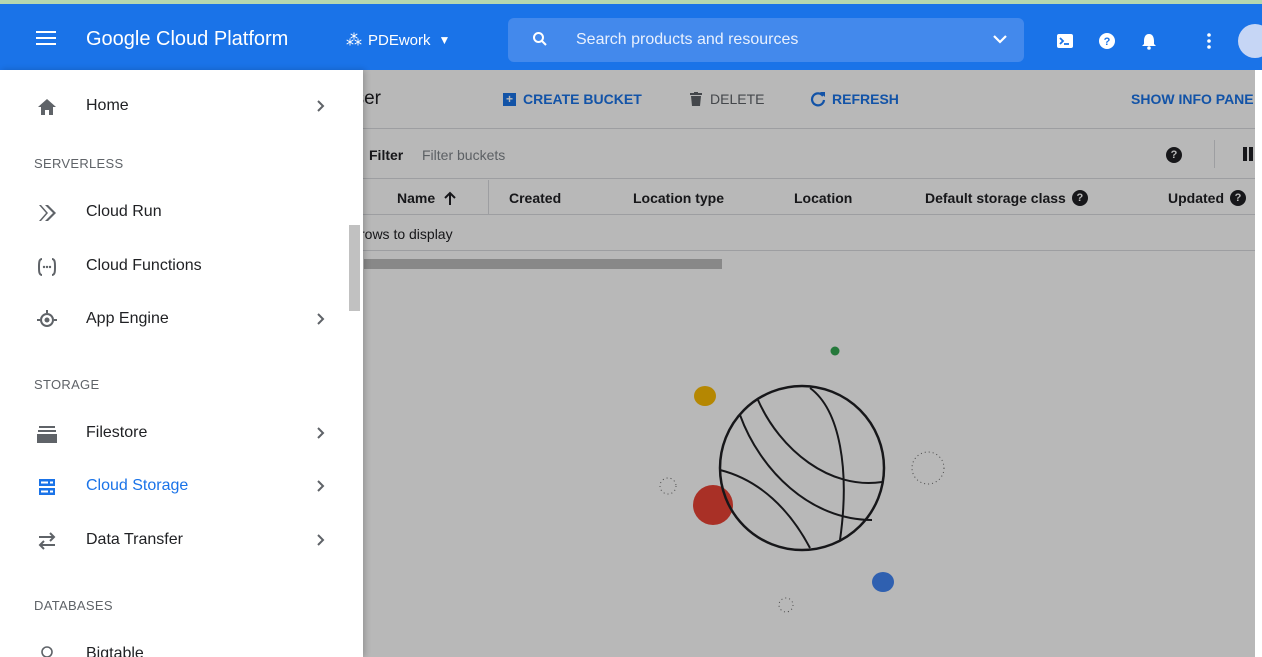 Image resolution: width=1262 pixels, height=657 pixels. I want to click on filestore-icon, so click(47, 434).